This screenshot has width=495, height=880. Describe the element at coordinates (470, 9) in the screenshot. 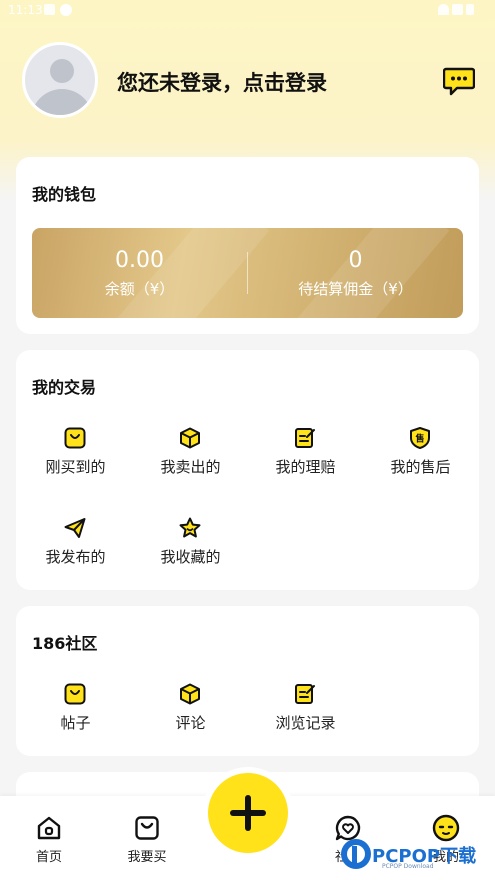

I see `battery-icon` at that location.